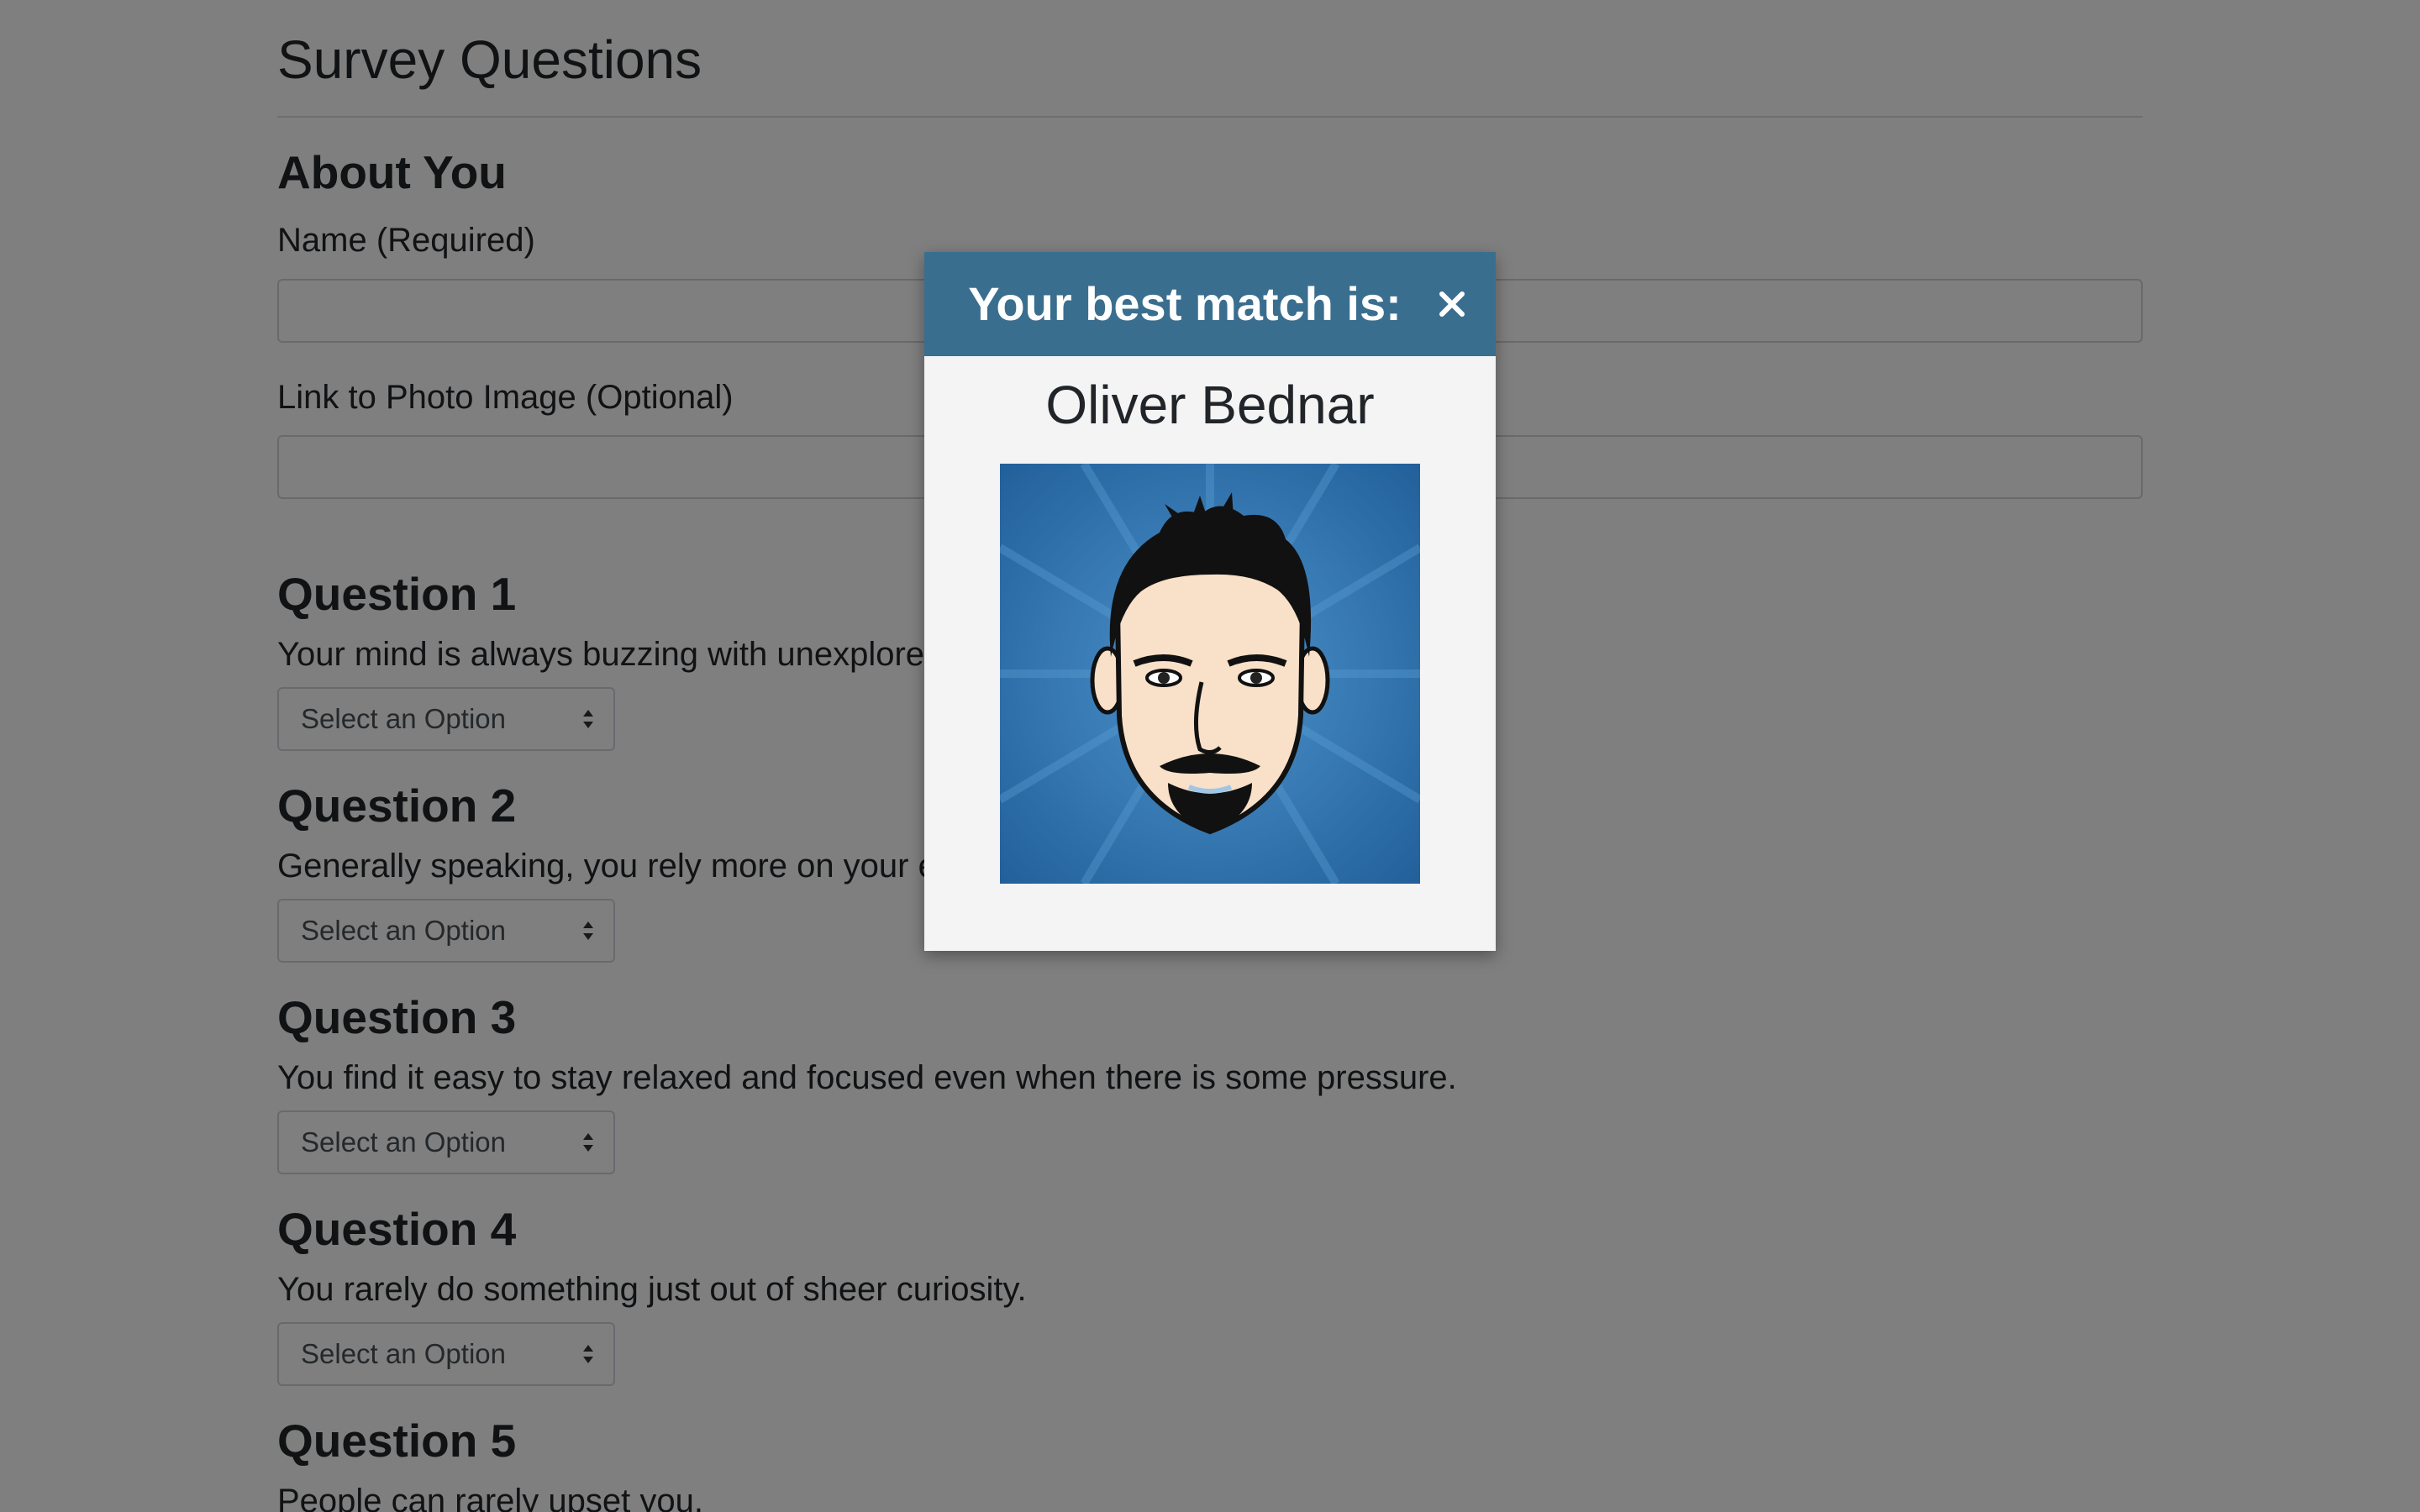 The image size is (2420, 1512). I want to click on match-photo, so click(1210, 674).